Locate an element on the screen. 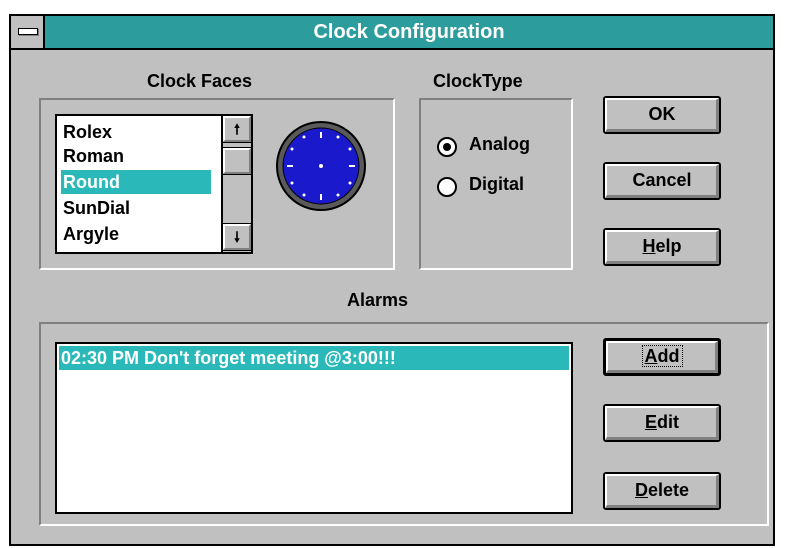 The height and width of the screenshot is (548, 789). edit-rest: dit is located at coordinates (668, 422).